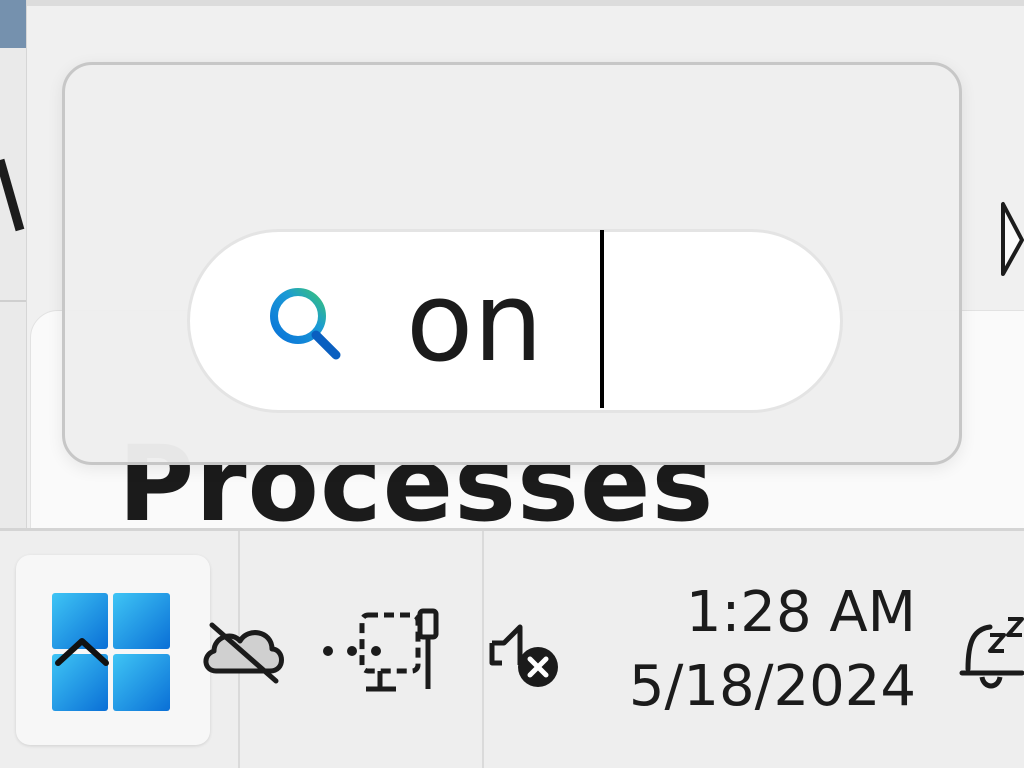 Image resolution: width=1024 pixels, height=768 pixels. What do you see at coordinates (772, 686) in the screenshot?
I see `clock-date: 5/18/2024` at bounding box center [772, 686].